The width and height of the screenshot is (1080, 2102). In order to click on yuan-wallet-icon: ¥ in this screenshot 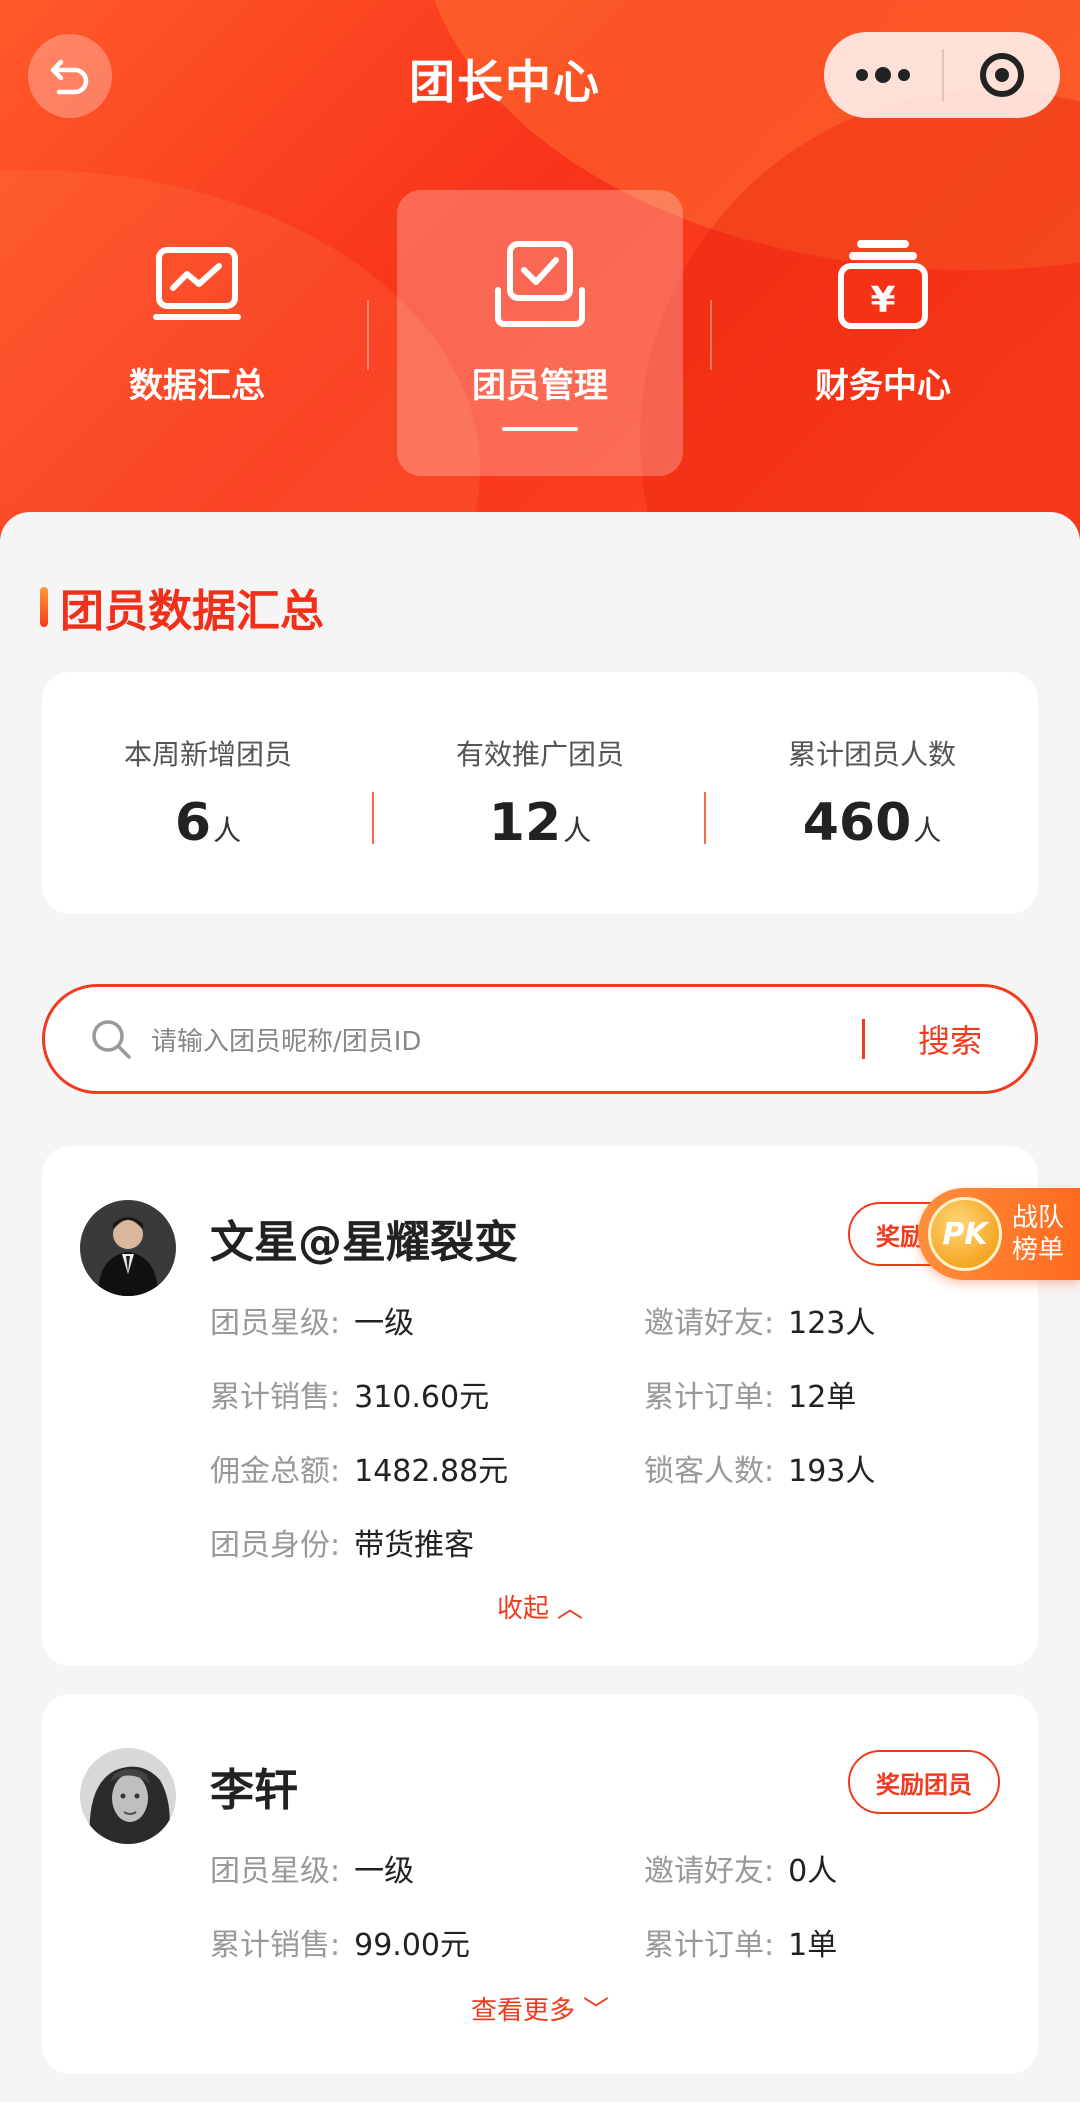, I will do `click(883, 284)`.